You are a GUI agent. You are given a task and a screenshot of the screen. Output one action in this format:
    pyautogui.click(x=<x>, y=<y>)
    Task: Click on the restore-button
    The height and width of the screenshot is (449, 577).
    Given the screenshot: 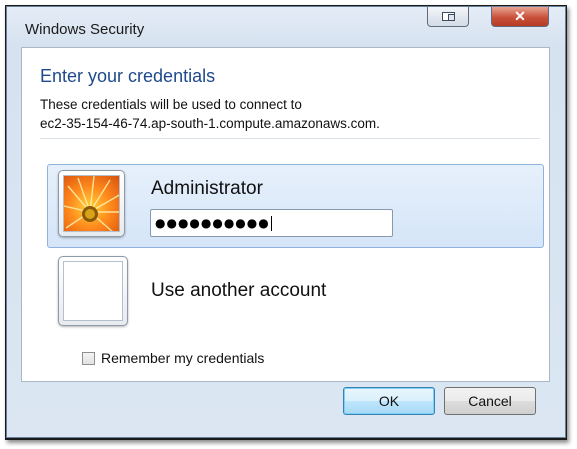 What is the action you would take?
    pyautogui.click(x=448, y=17)
    